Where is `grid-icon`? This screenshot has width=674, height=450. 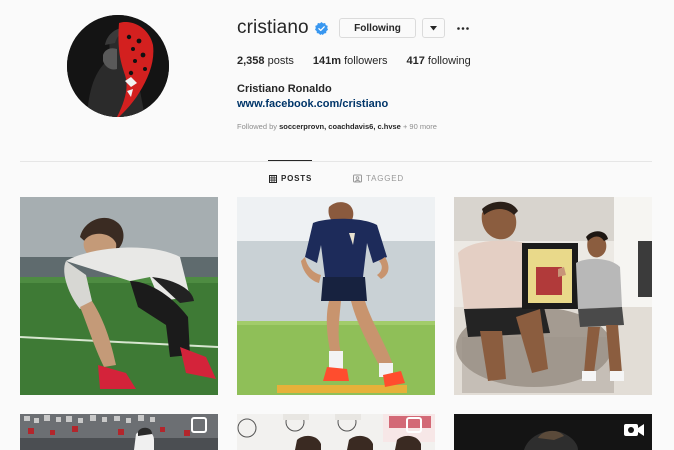
grid-icon is located at coordinates (273, 178).